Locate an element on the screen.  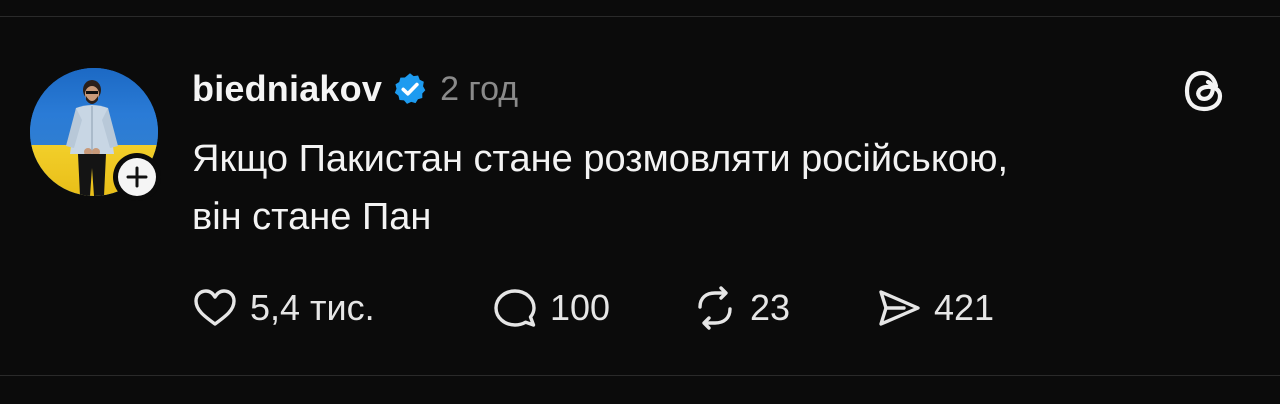
divider-bottom is located at coordinates (640, 375).